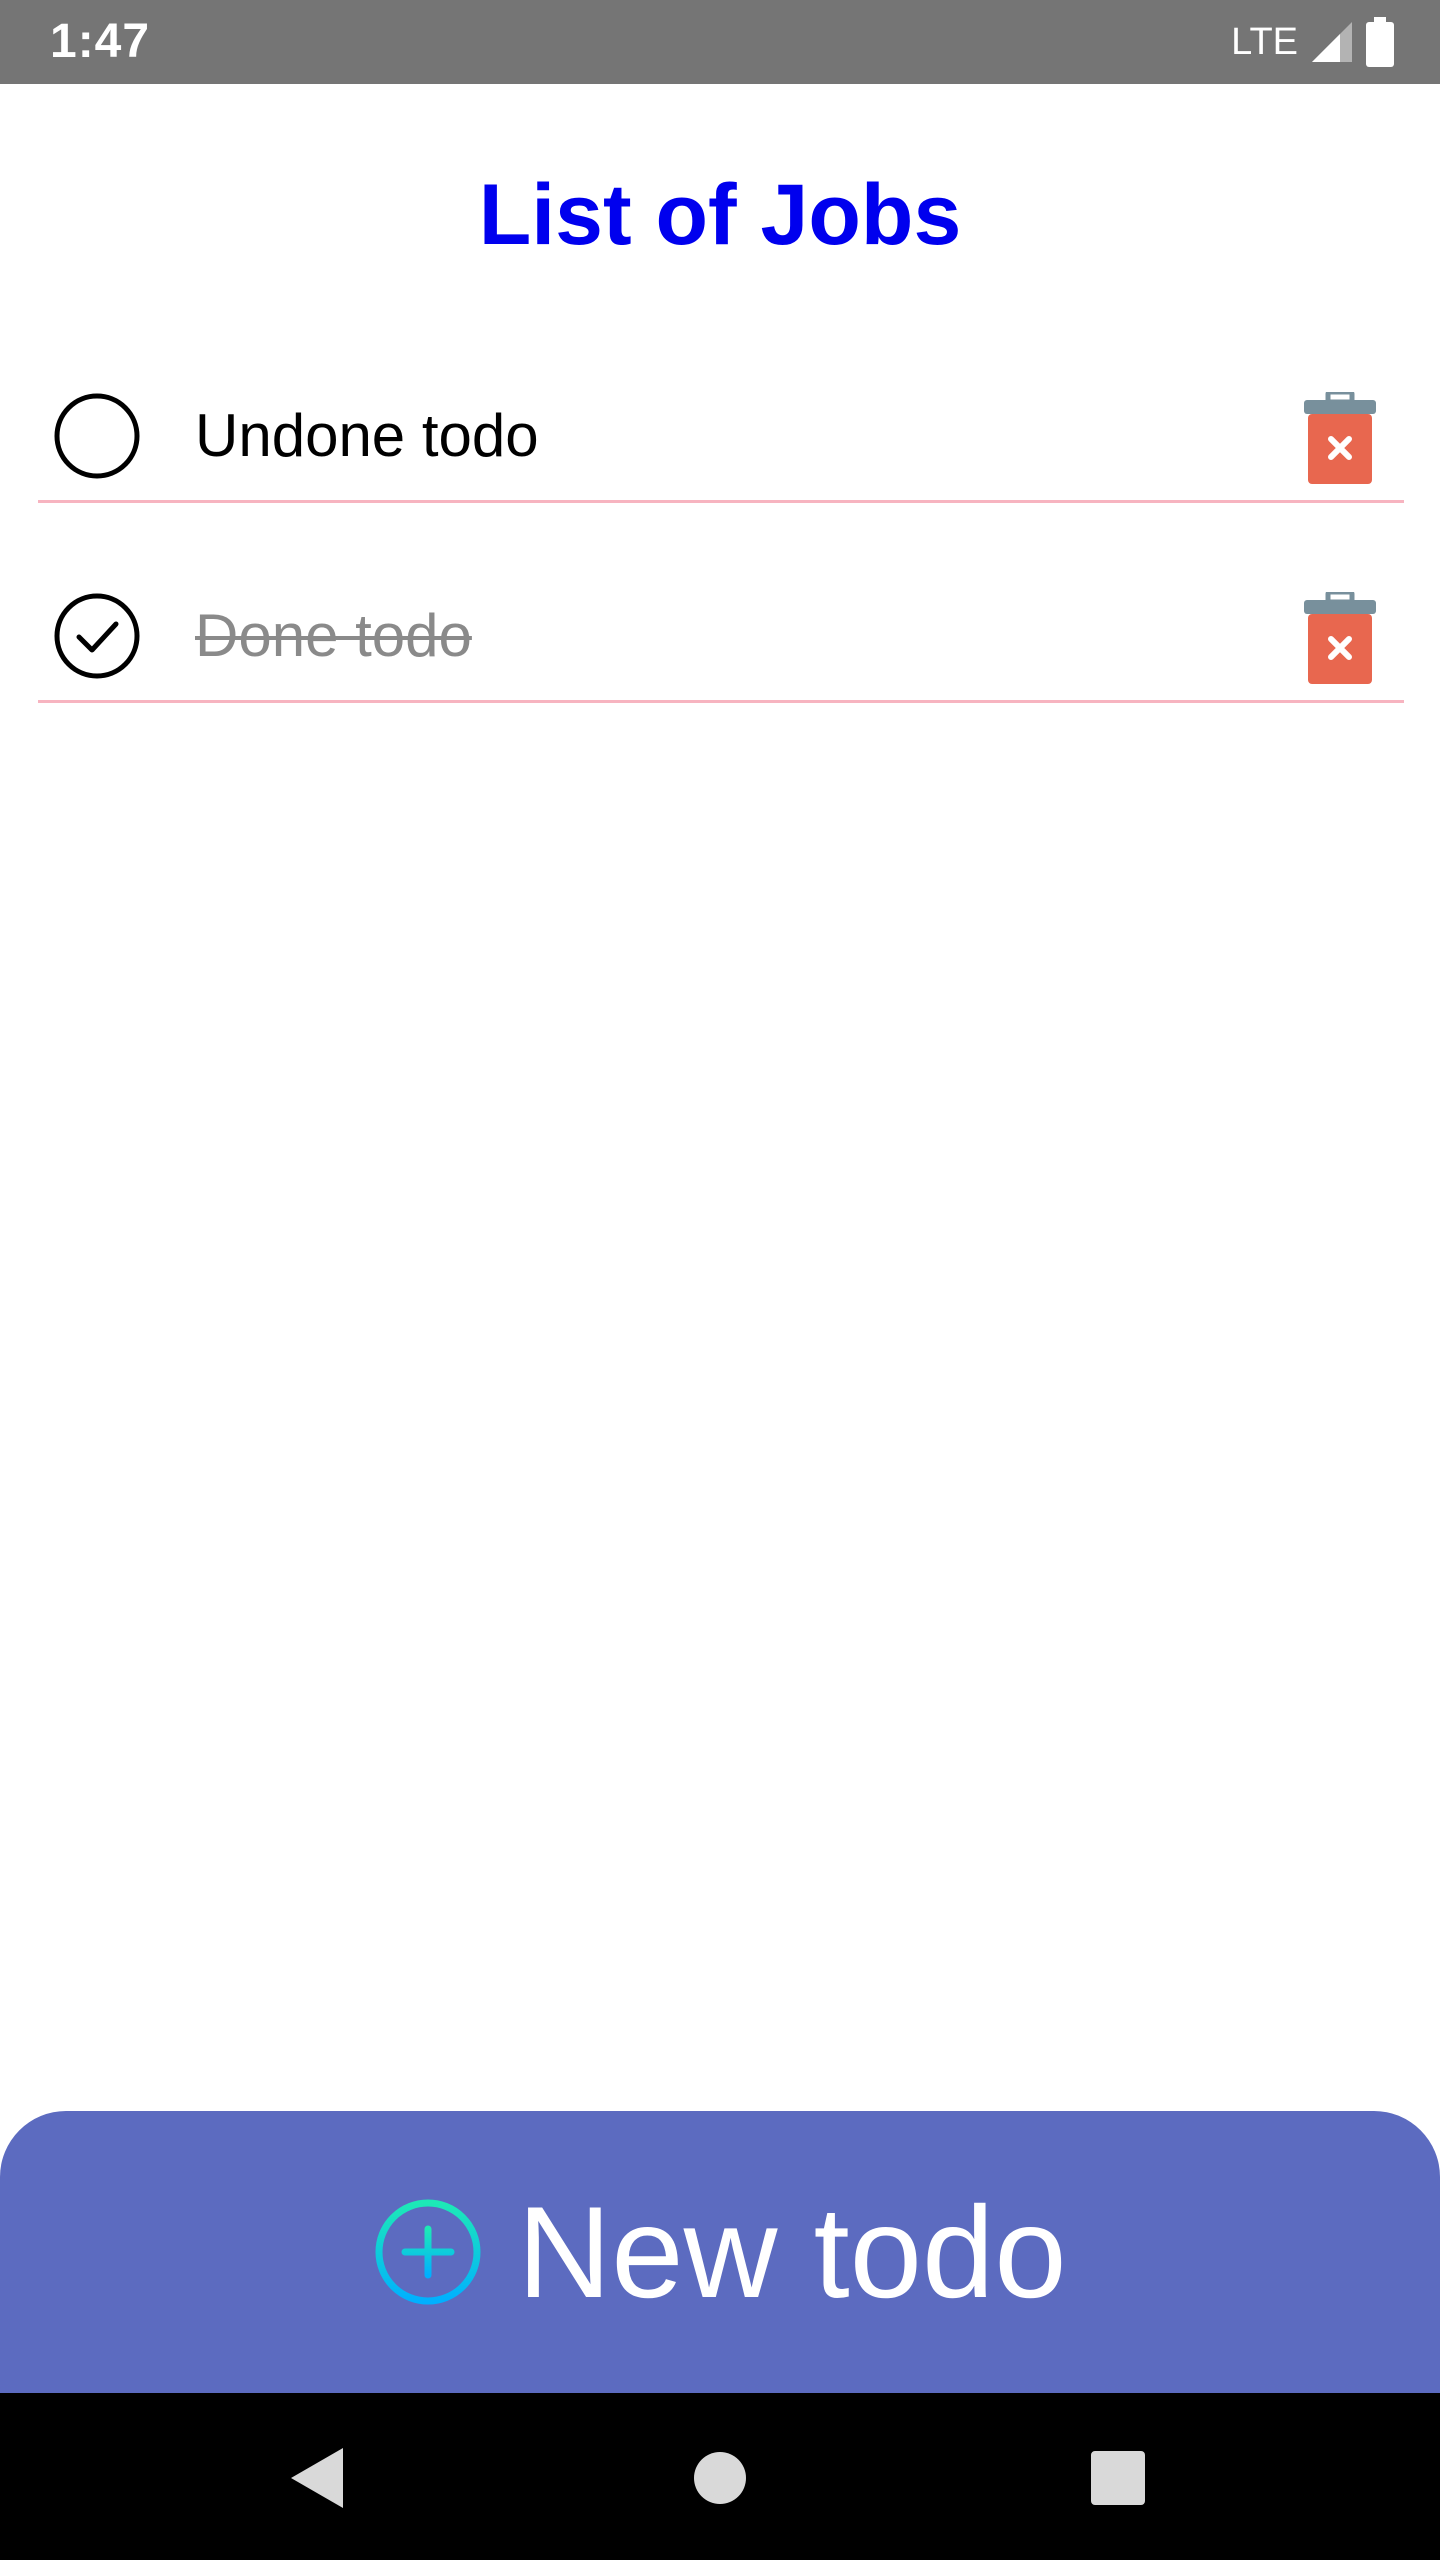 The height and width of the screenshot is (2560, 1440). What do you see at coordinates (428, 2252) in the screenshot?
I see `plus-circle-icon` at bounding box center [428, 2252].